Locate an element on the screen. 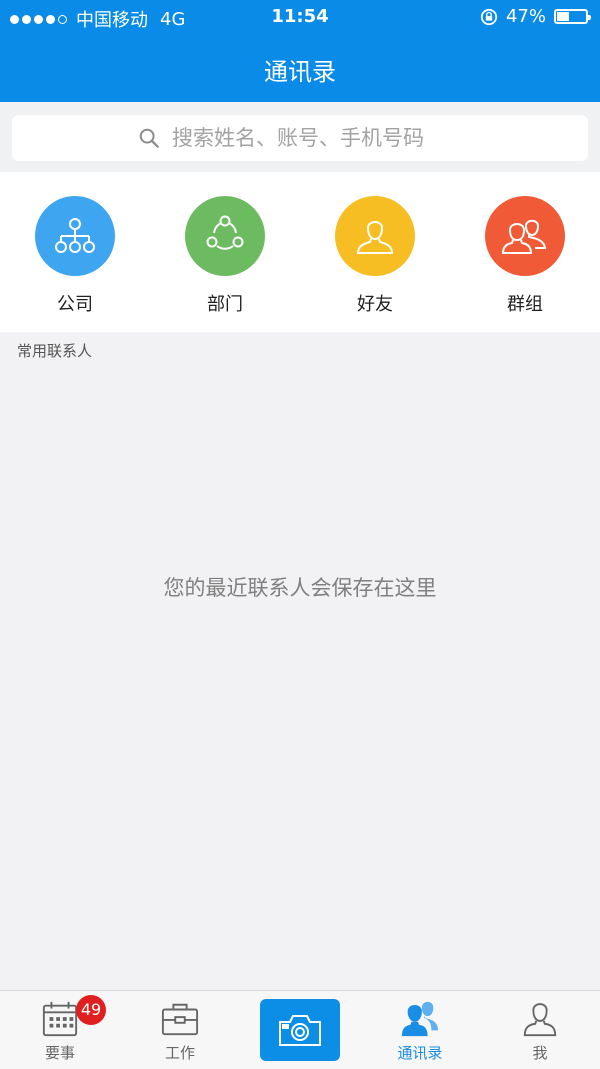 The height and width of the screenshot is (1069, 600). tab-important: 要事 49 is located at coordinates (60, 1030).